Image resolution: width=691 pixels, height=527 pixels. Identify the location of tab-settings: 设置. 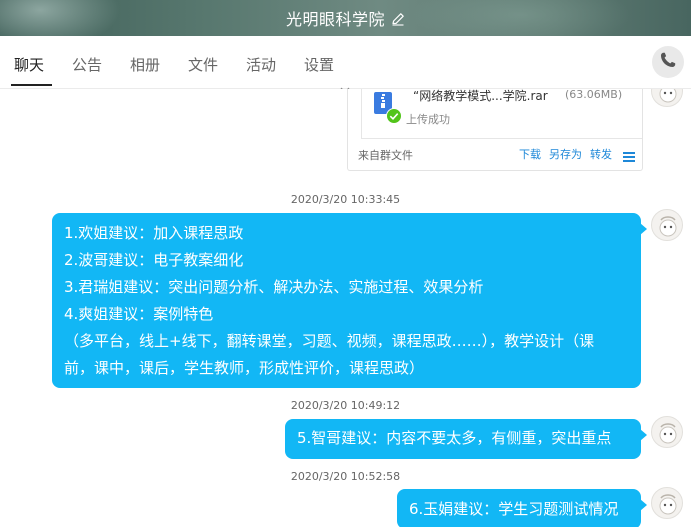
(327, 64).